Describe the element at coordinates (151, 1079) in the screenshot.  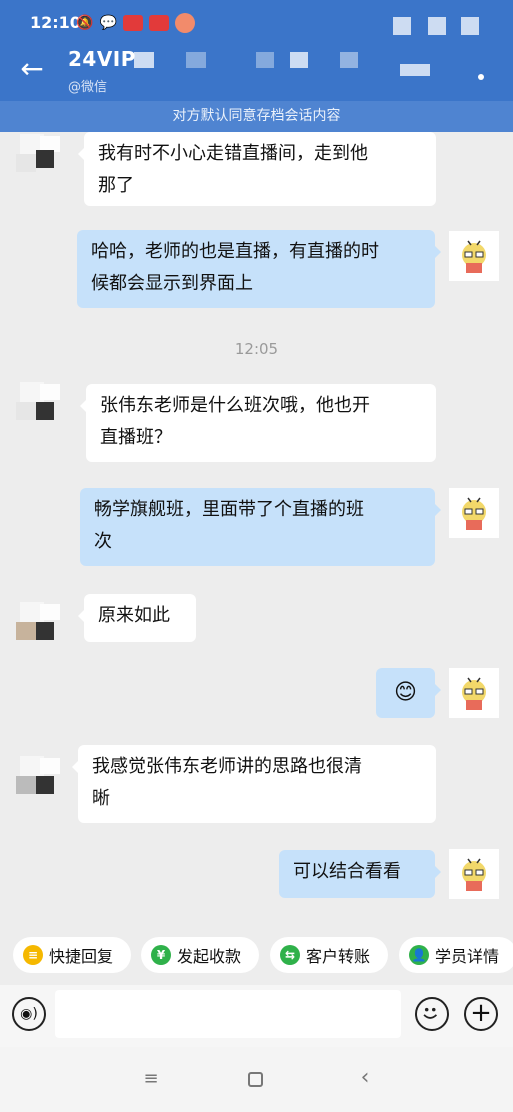
I see `menu-icon: ≡` at that location.